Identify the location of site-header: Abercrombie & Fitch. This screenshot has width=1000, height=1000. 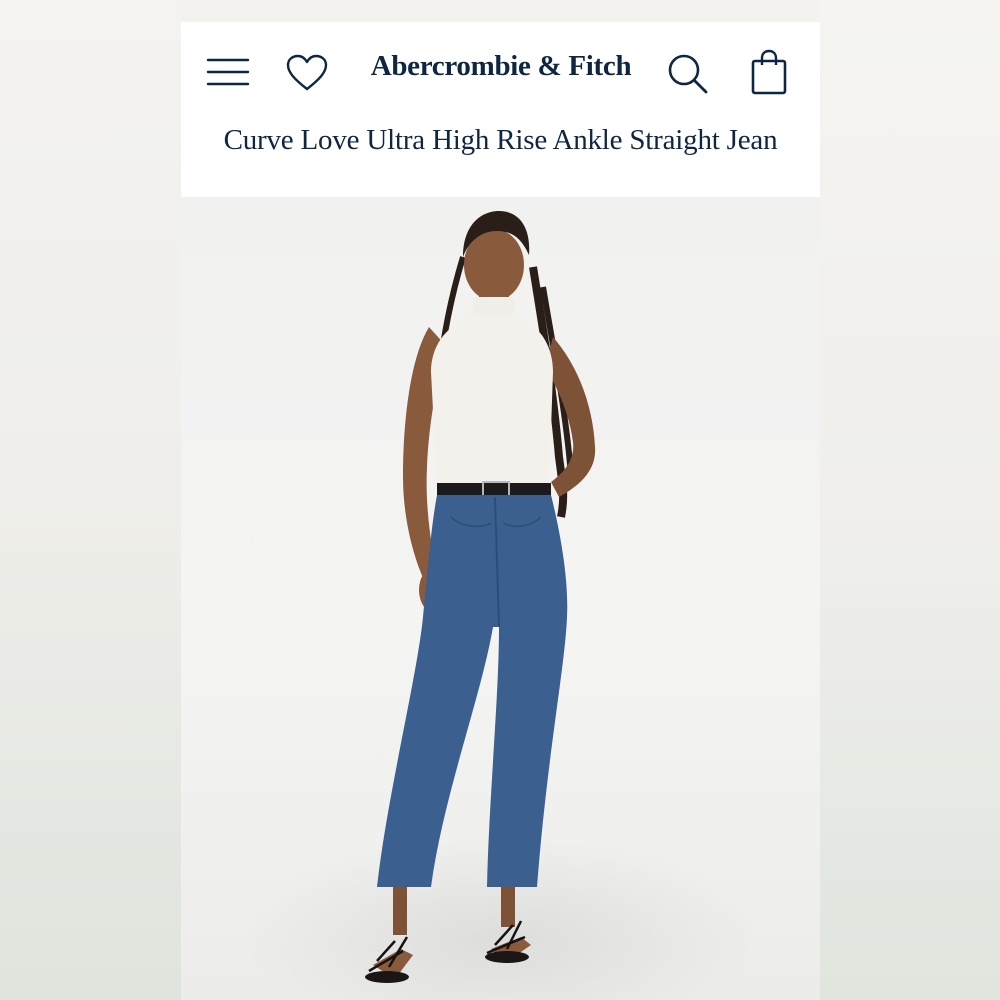
(500, 72).